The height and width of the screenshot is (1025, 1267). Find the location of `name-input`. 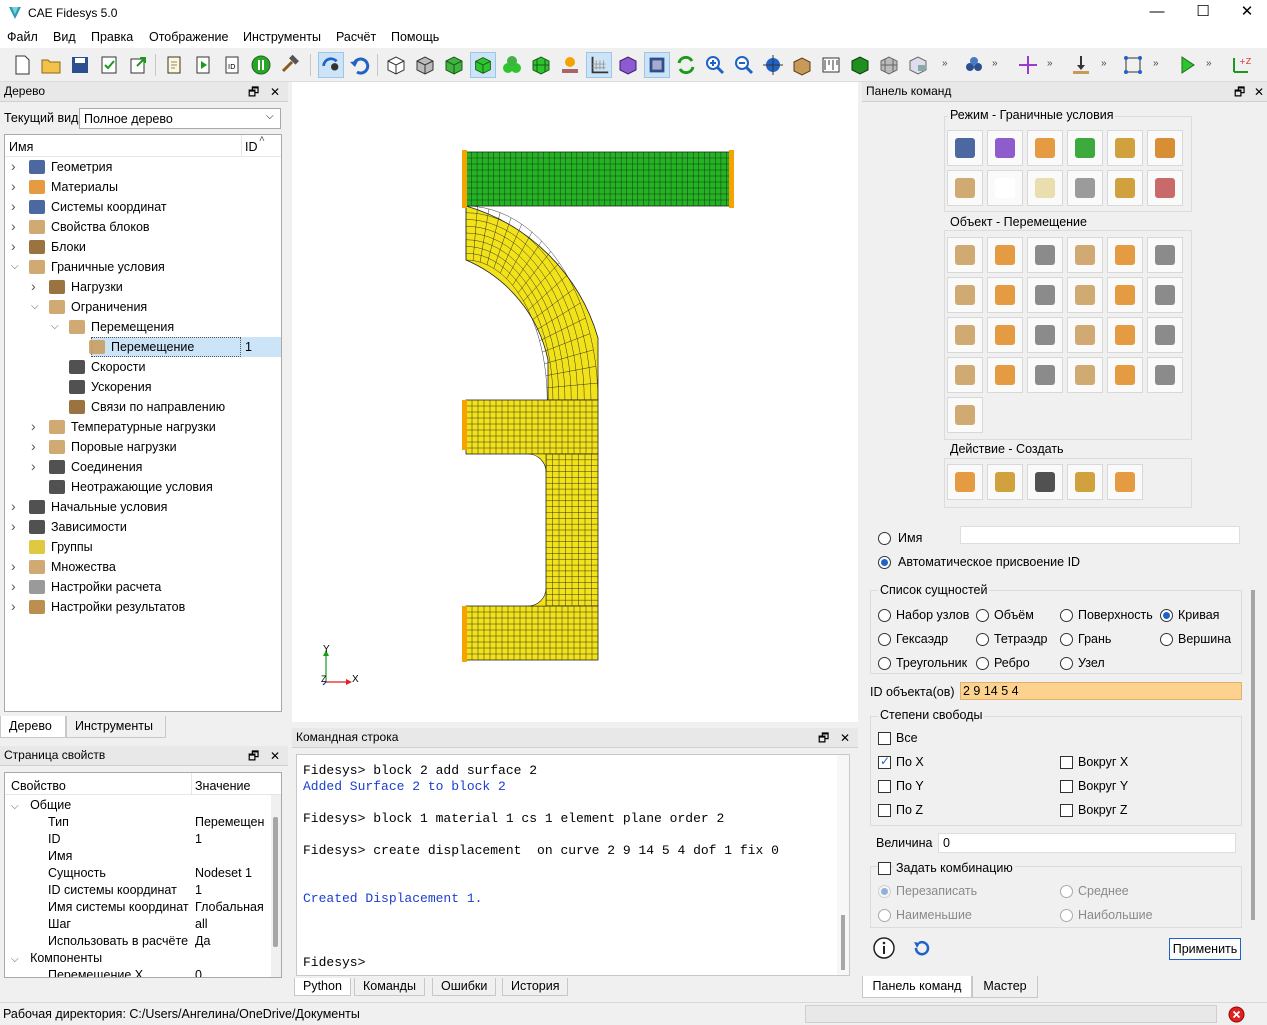

name-input is located at coordinates (1100, 535).